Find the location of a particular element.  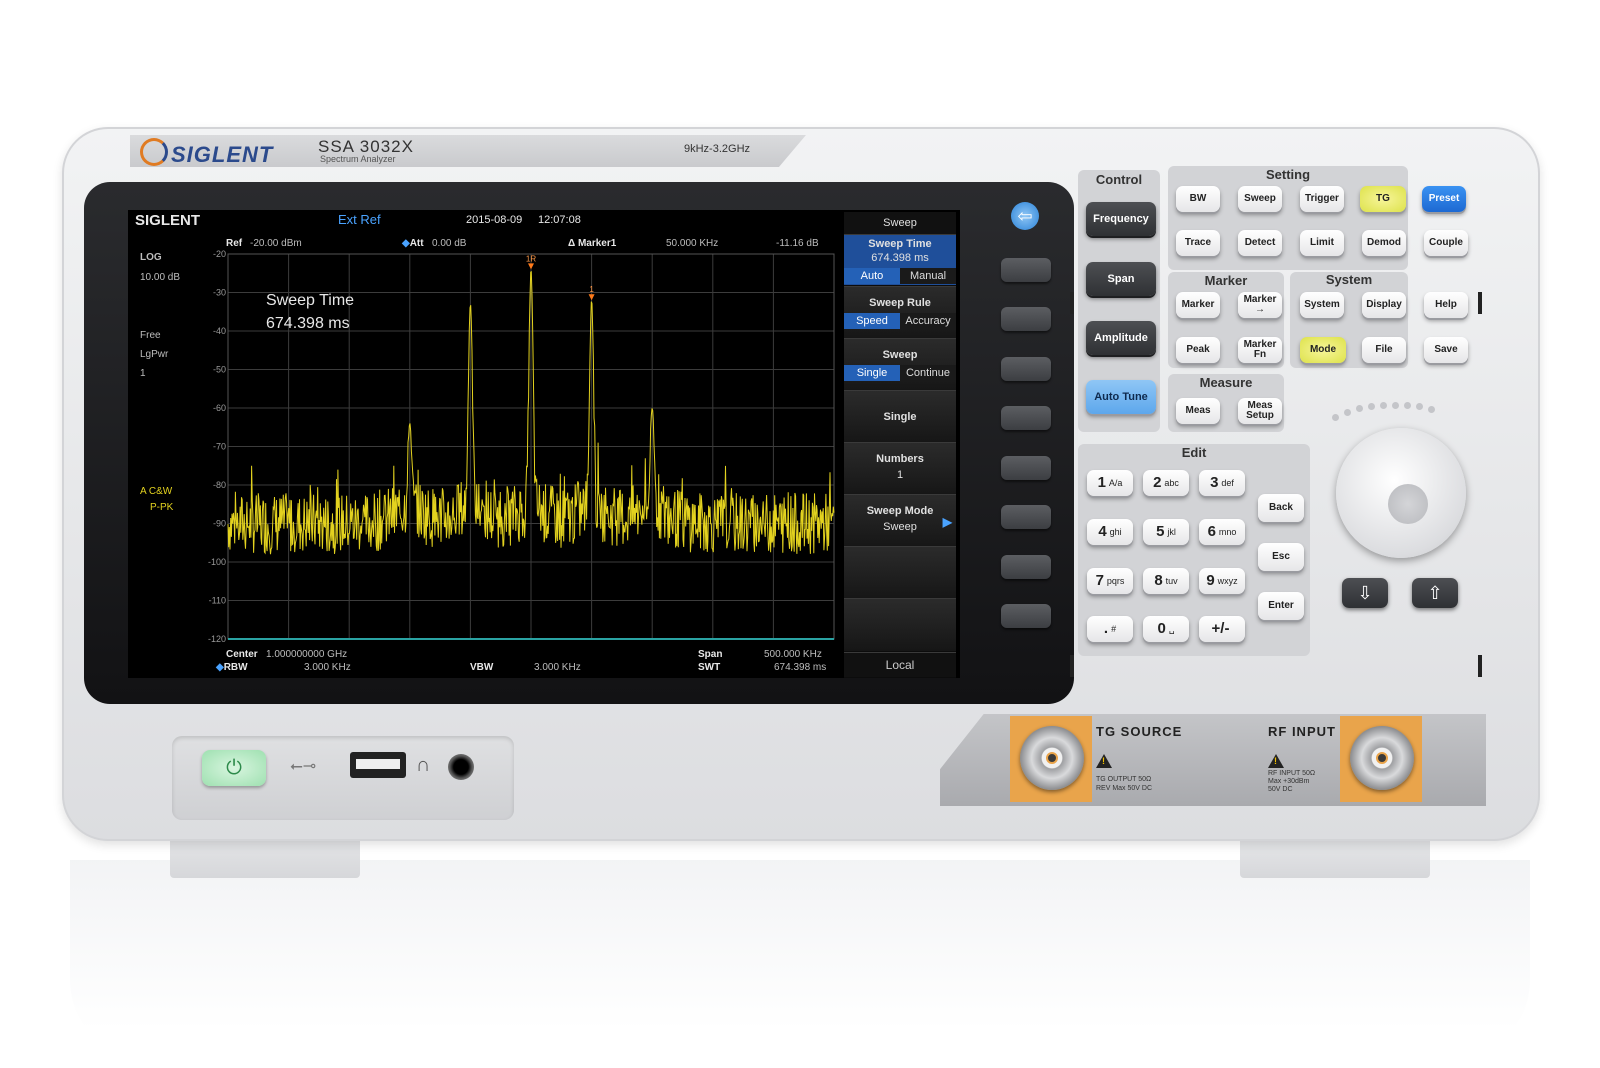

left-info-count: 1 is located at coordinates (143, 373).